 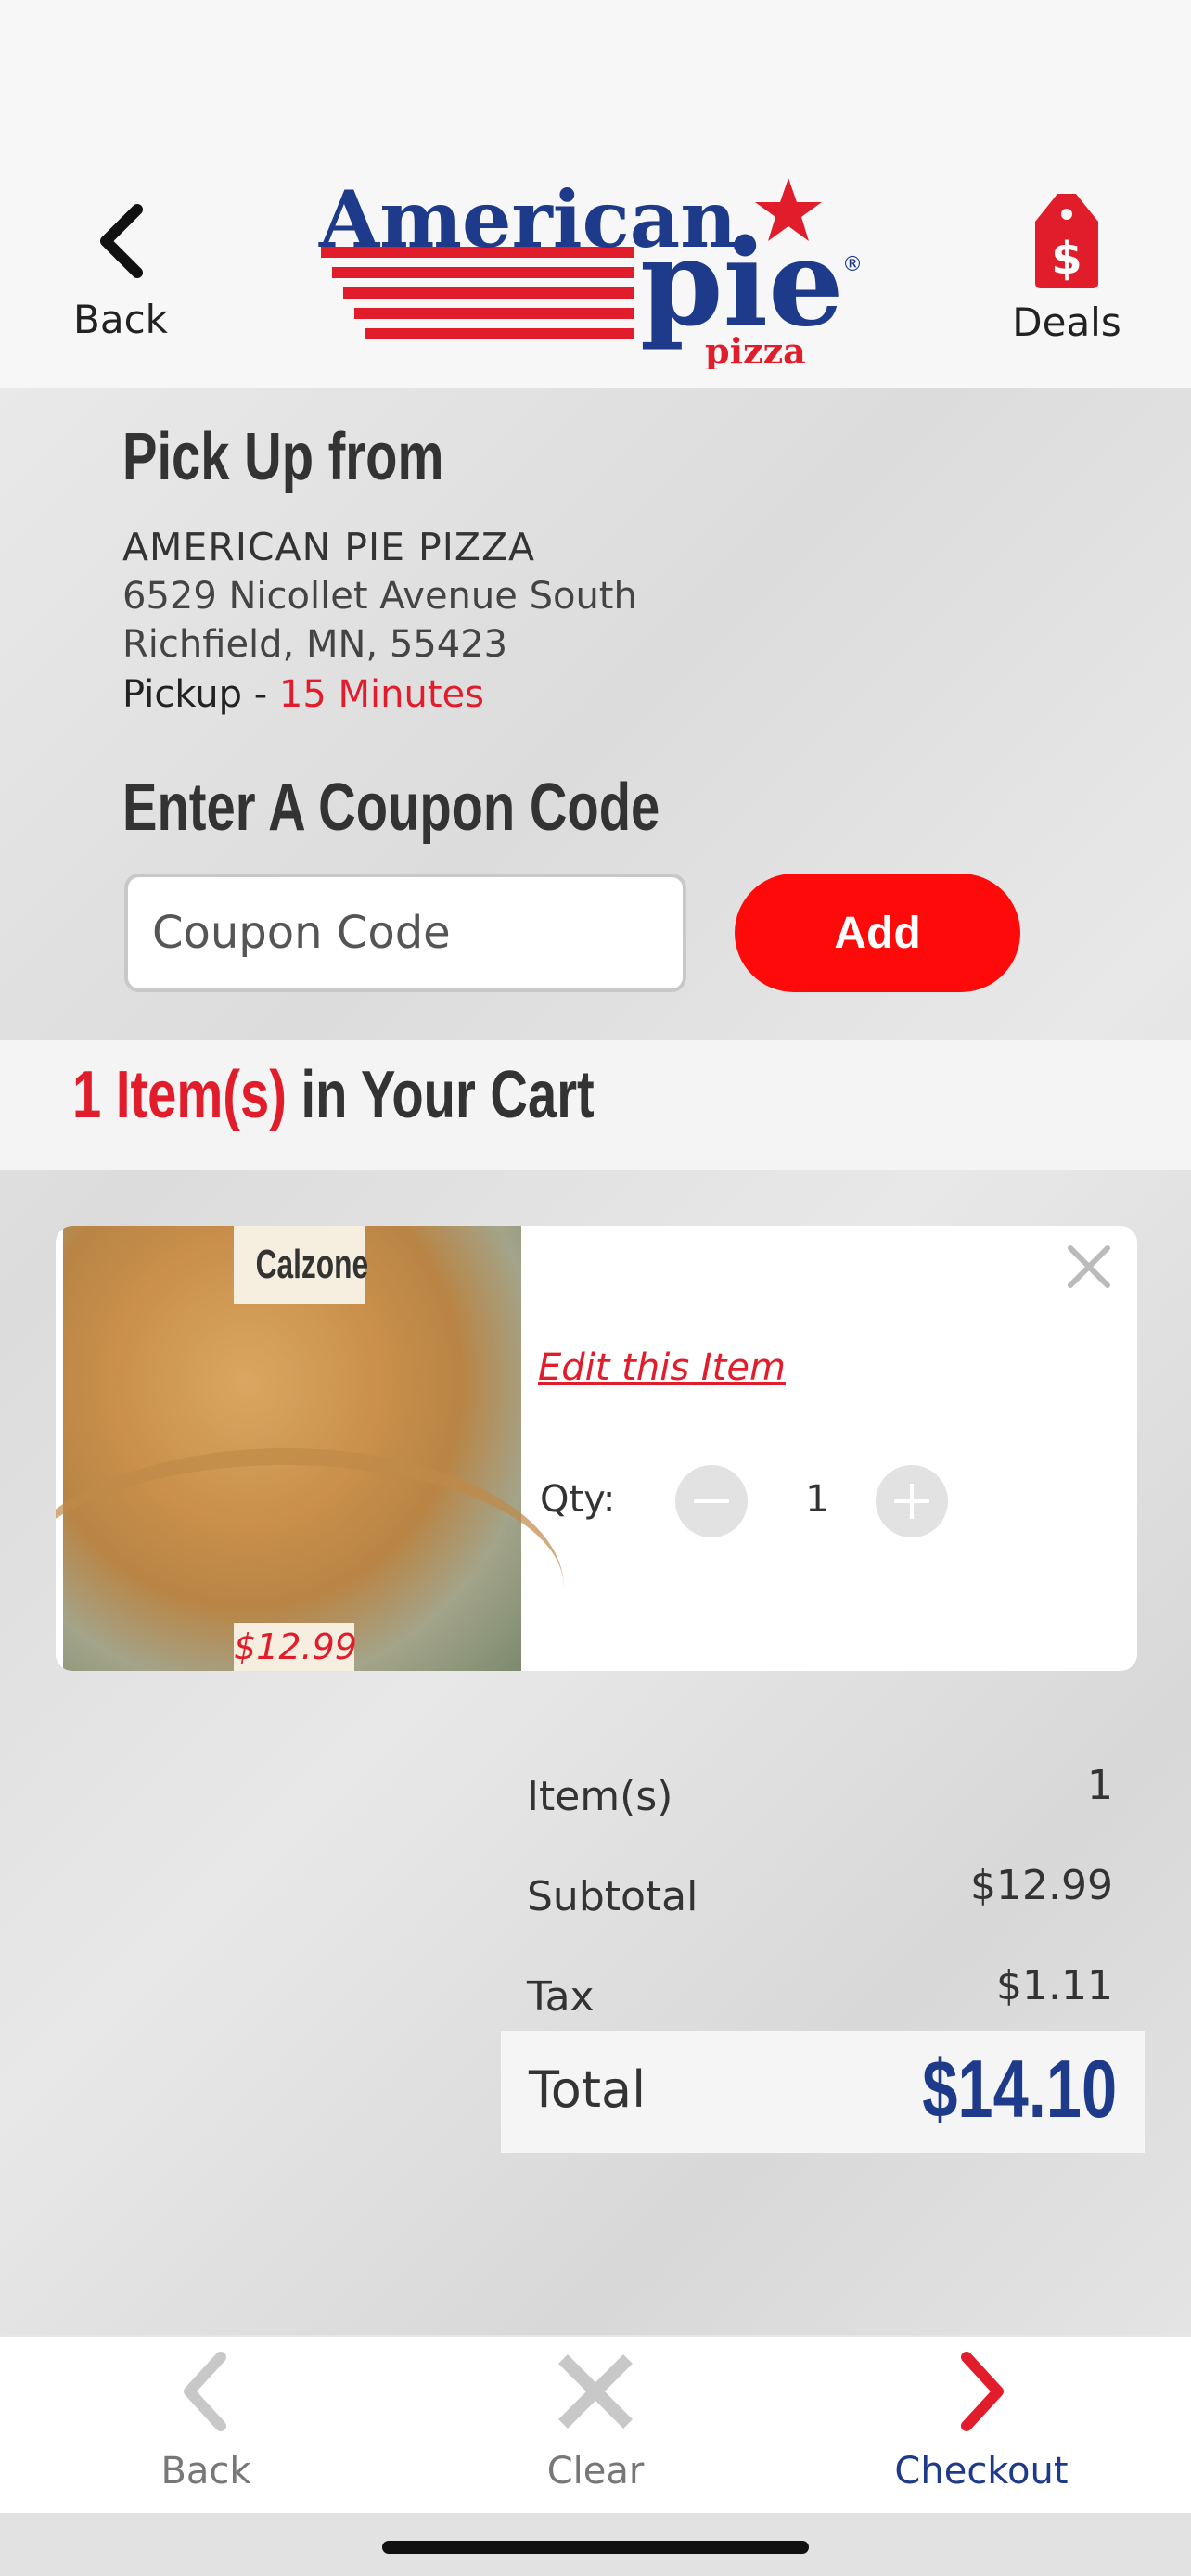 What do you see at coordinates (1066, 323) in the screenshot?
I see `deals-label: Deals` at bounding box center [1066, 323].